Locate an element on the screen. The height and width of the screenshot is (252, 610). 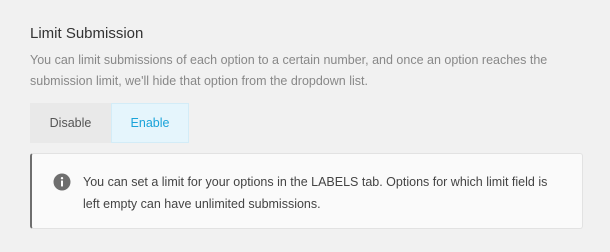
section-title: Limit Submission is located at coordinates (87, 33).